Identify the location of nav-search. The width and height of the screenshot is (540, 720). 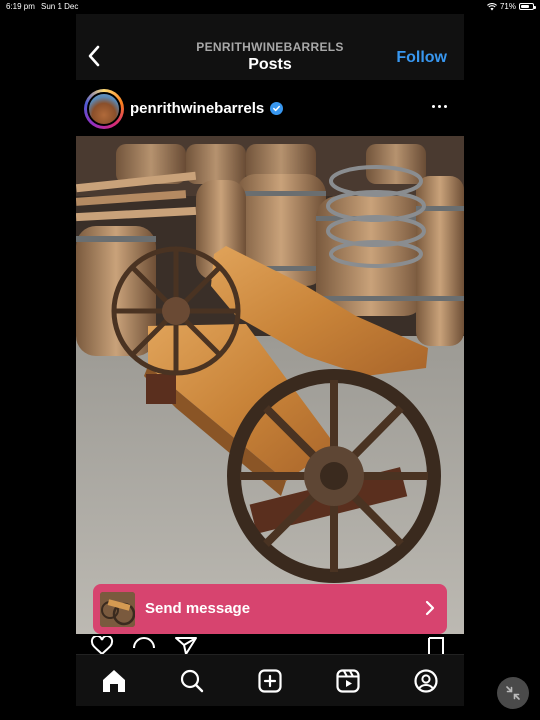
(192, 681).